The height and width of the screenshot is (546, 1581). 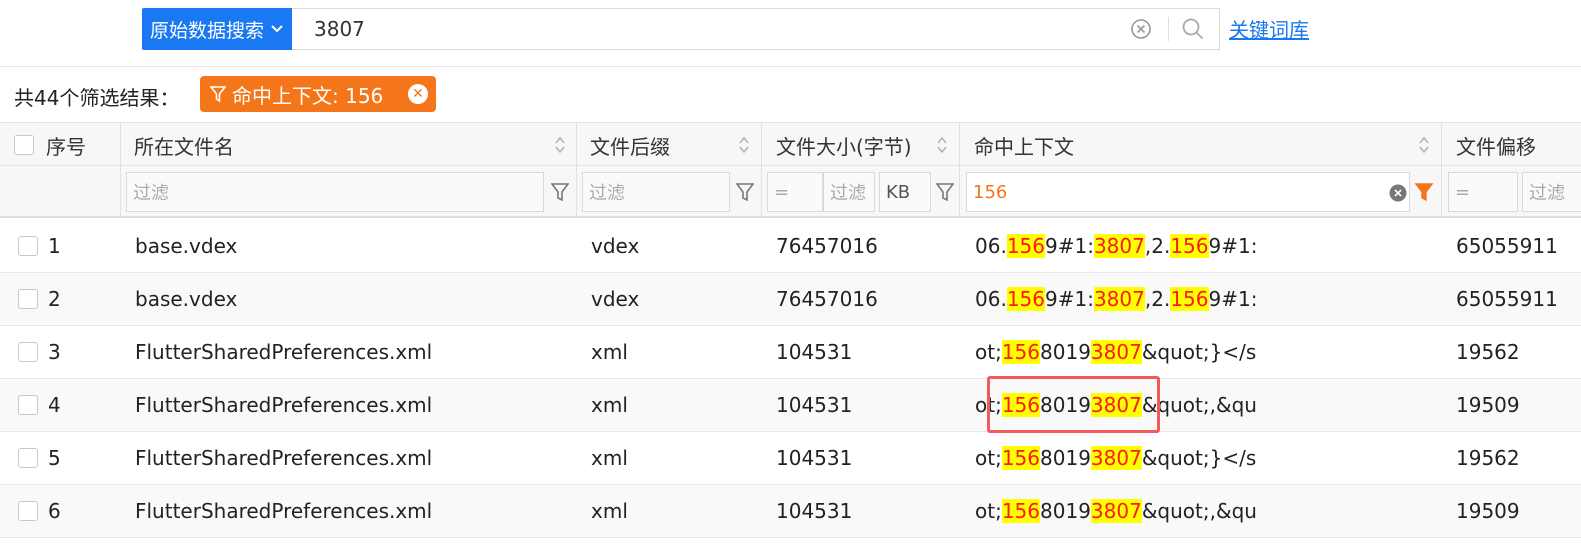 I want to click on offset-filter-input: 过滤, so click(x=1551, y=192).